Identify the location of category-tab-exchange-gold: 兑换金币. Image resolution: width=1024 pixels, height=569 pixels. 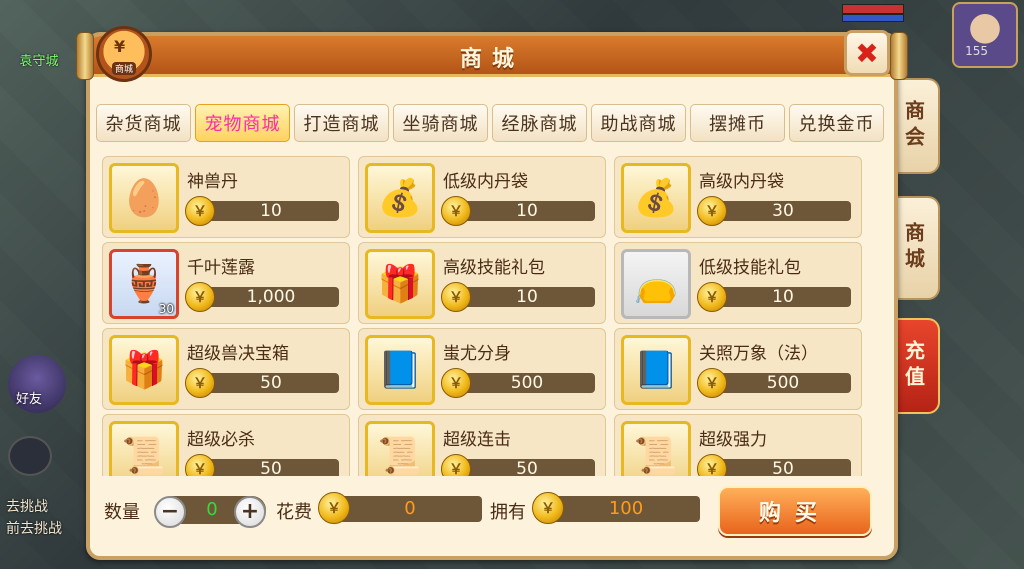
(836, 123).